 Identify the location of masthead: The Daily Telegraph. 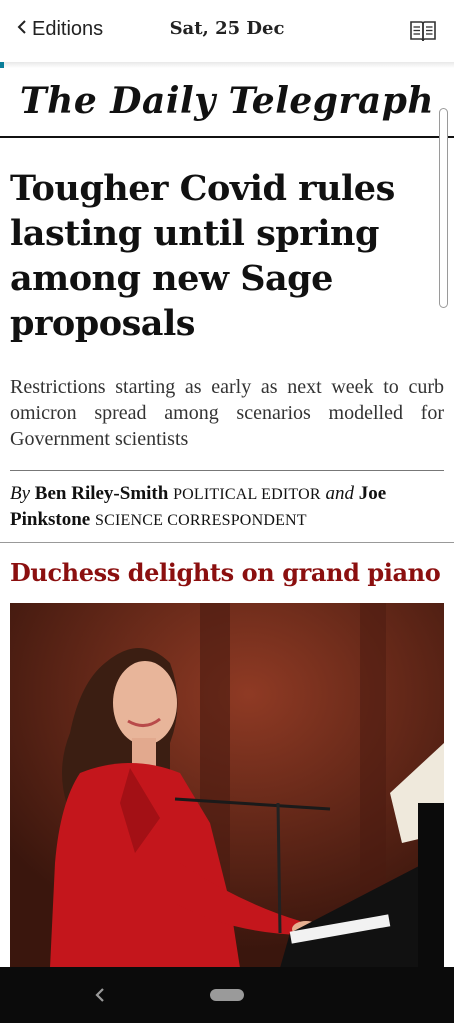
(227, 103).